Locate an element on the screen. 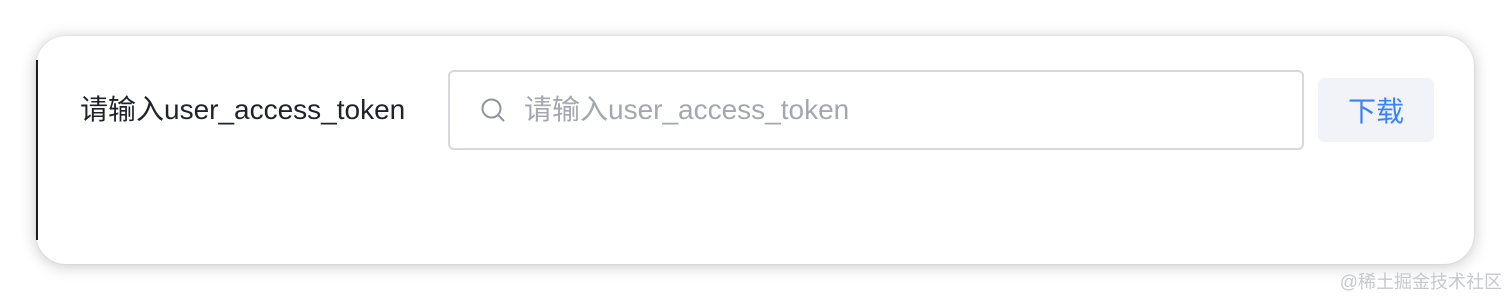 The image size is (1510, 300). token-input is located at coordinates (913, 110).